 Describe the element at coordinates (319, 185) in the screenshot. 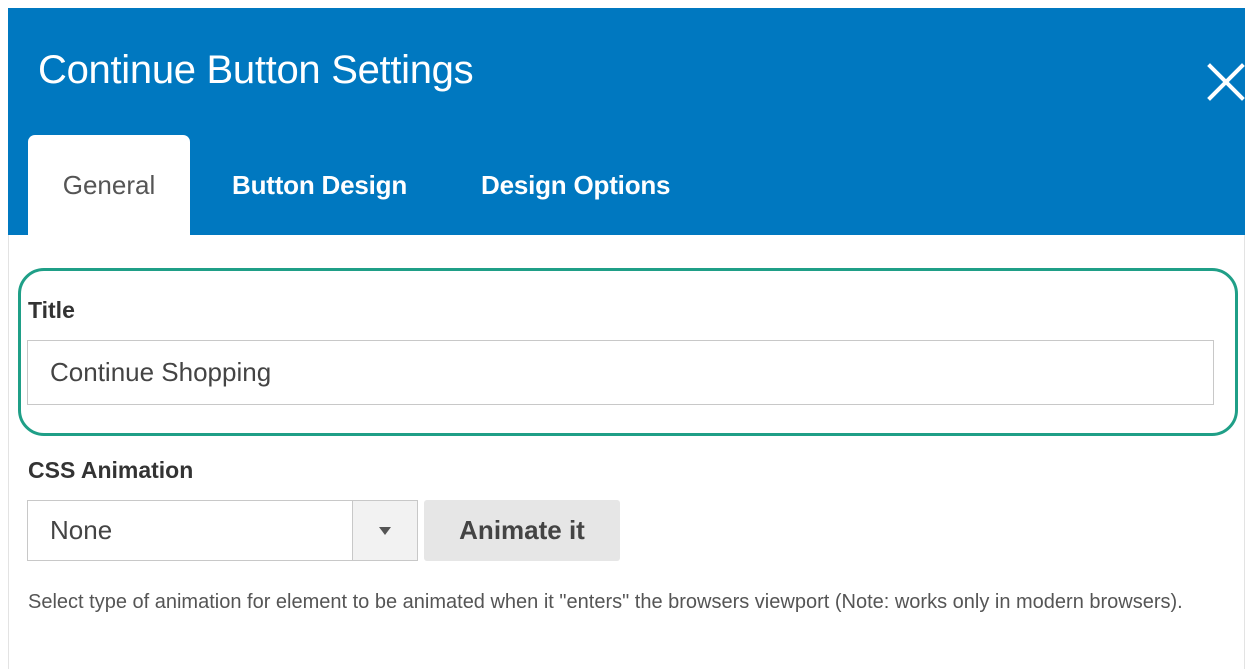

I see `tab-button-design: Button Design` at that location.